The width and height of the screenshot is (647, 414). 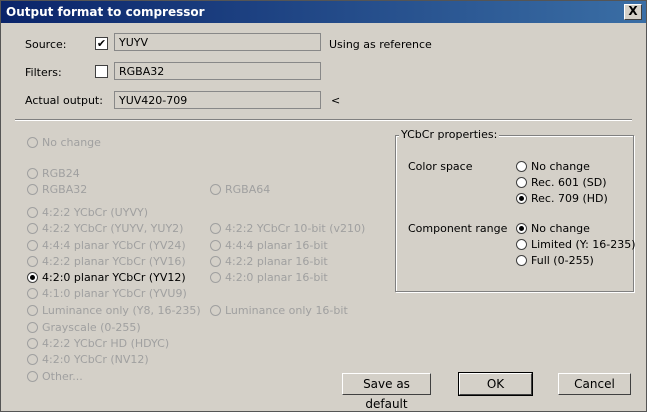 I want to click on color-space-no-change-radio: No change, so click(x=553, y=166).